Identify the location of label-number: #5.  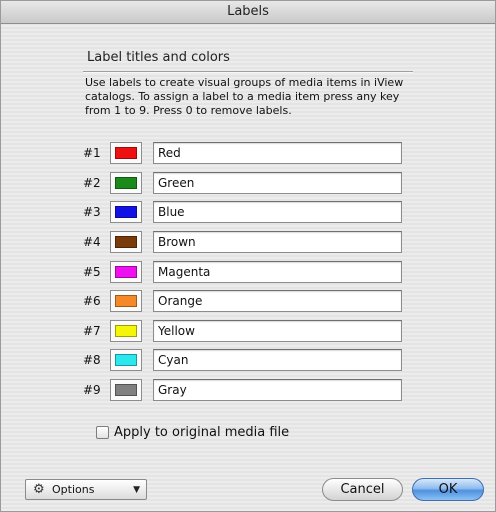
(92, 272).